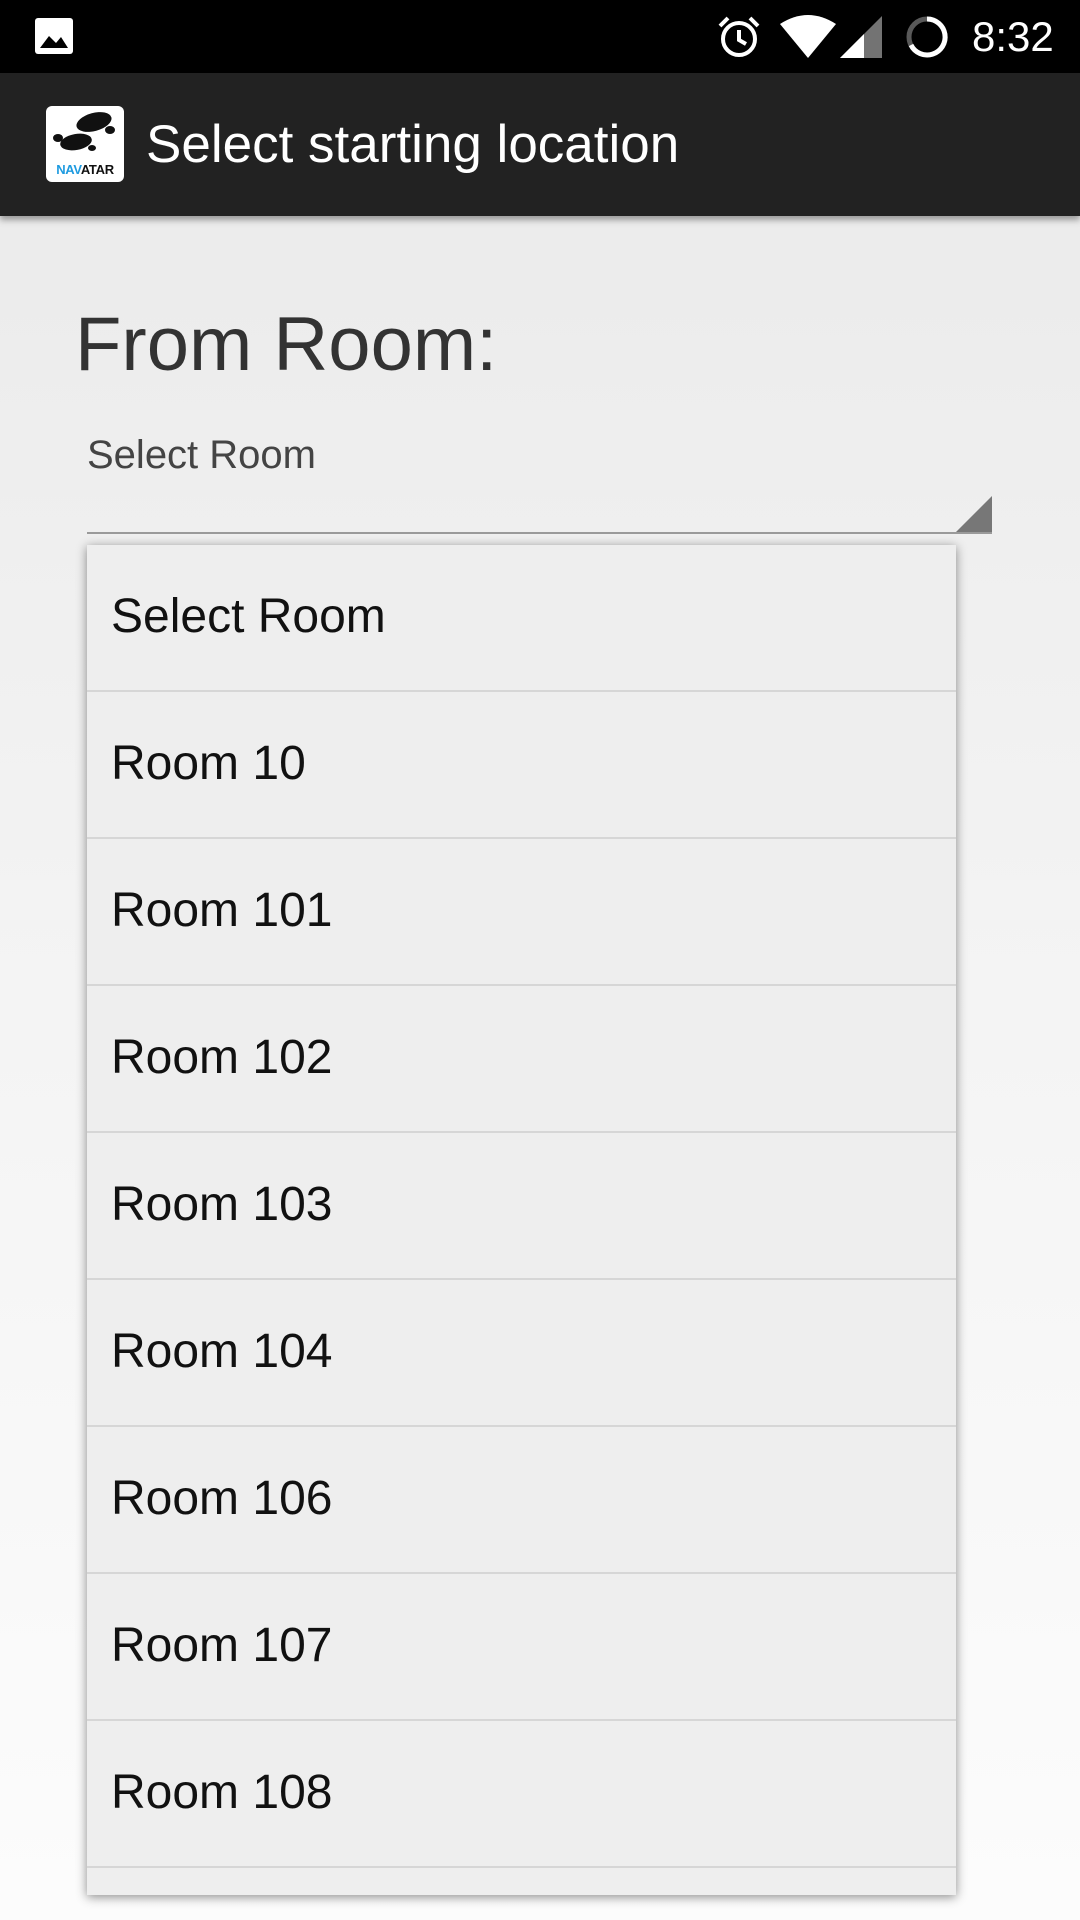  Describe the element at coordinates (521, 1794) in the screenshot. I see `dropdown-item: Room 108` at that location.